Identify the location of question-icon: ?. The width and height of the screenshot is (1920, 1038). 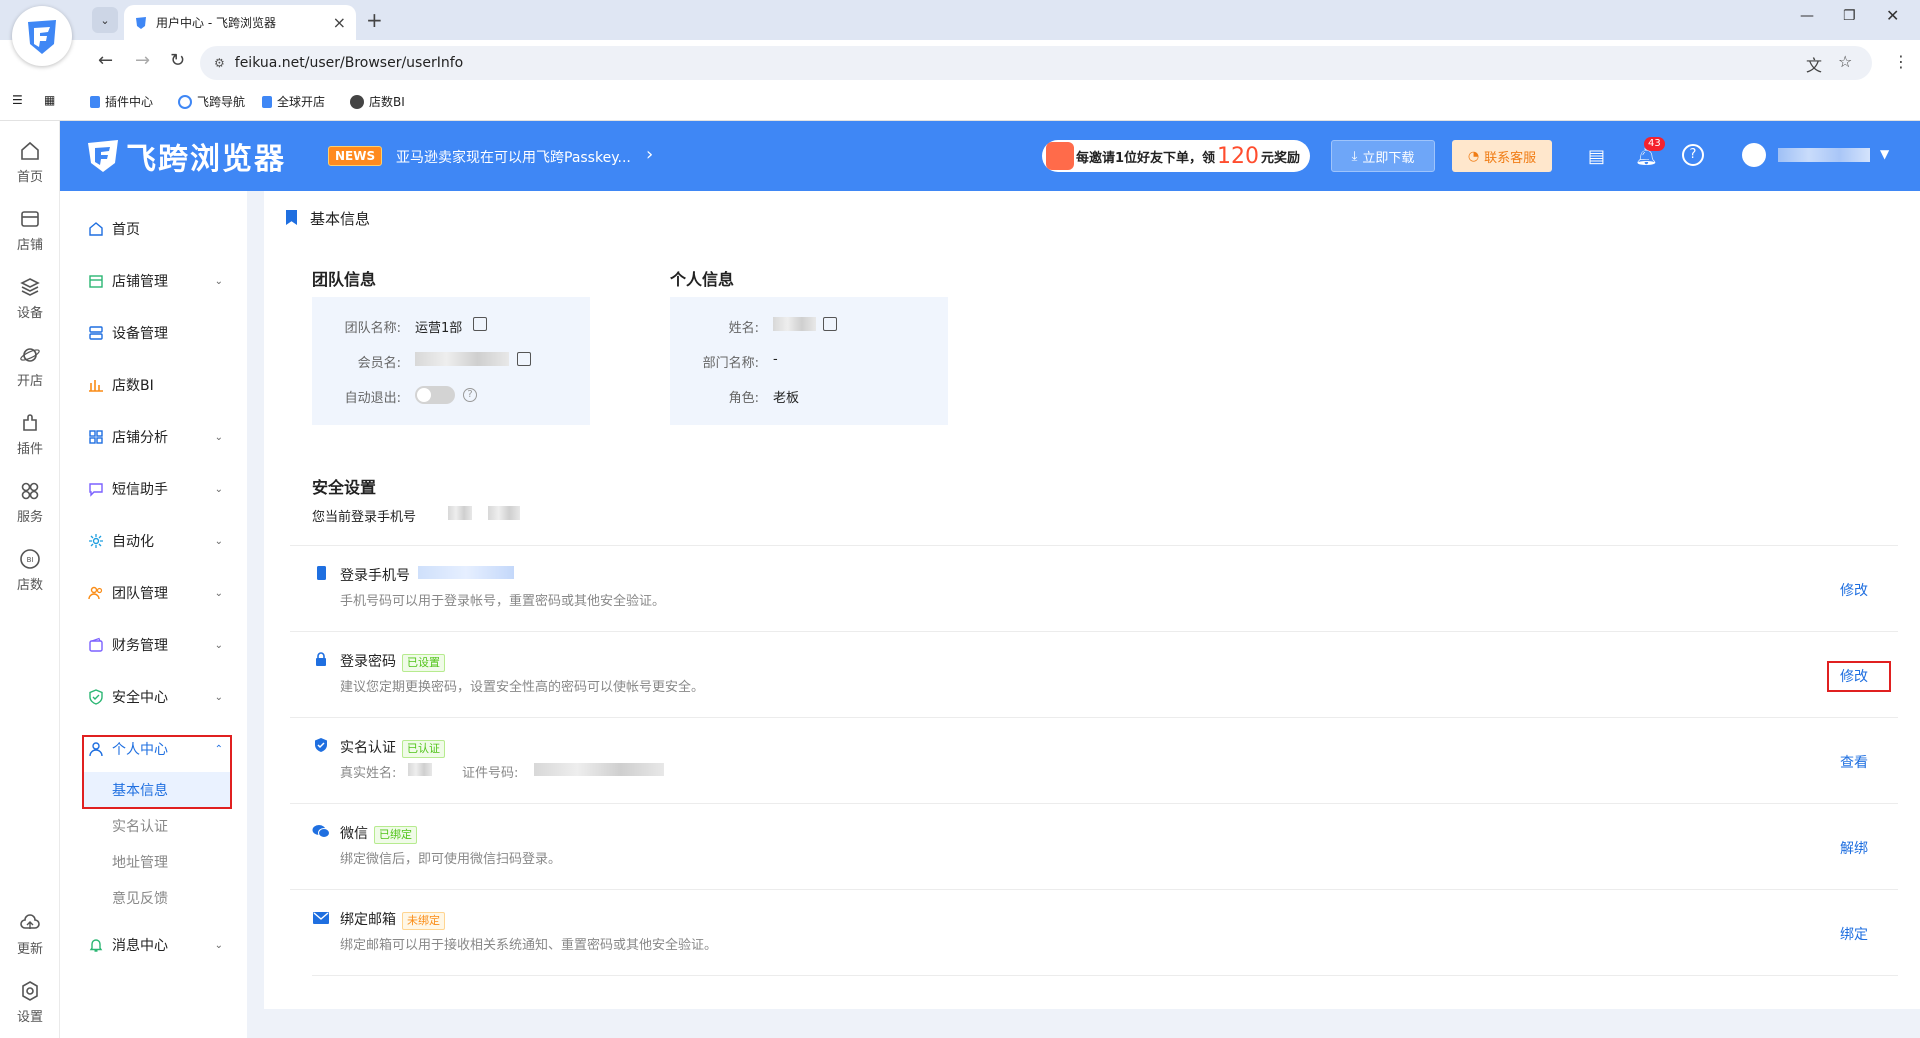
(470, 395).